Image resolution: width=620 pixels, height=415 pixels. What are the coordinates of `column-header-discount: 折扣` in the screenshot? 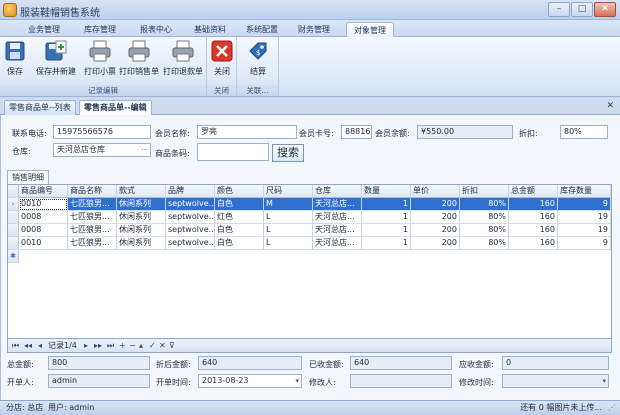 It's located at (484, 191).